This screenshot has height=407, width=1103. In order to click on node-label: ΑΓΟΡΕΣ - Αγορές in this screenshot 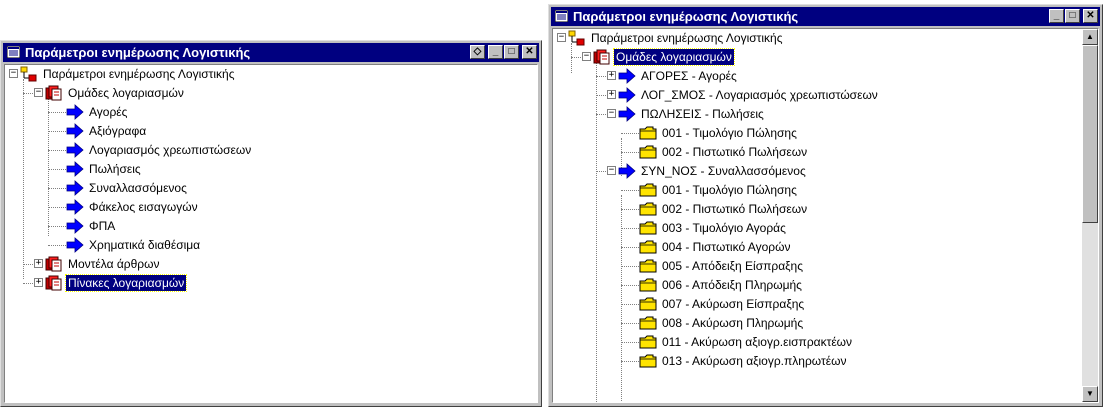, I will do `click(689, 76)`.